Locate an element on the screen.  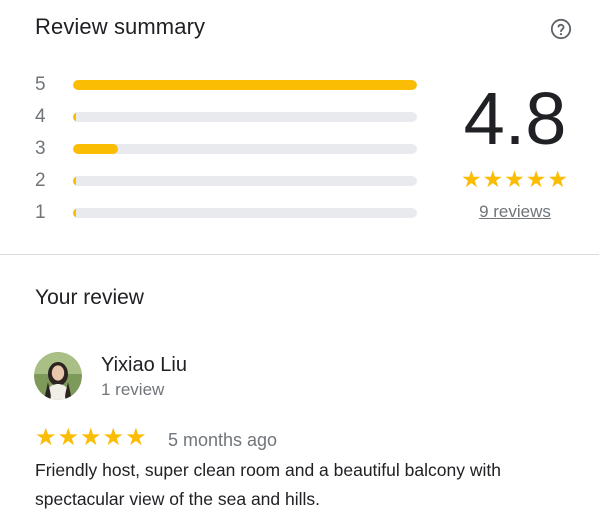
rating-bar-label: 2 is located at coordinates (40, 180).